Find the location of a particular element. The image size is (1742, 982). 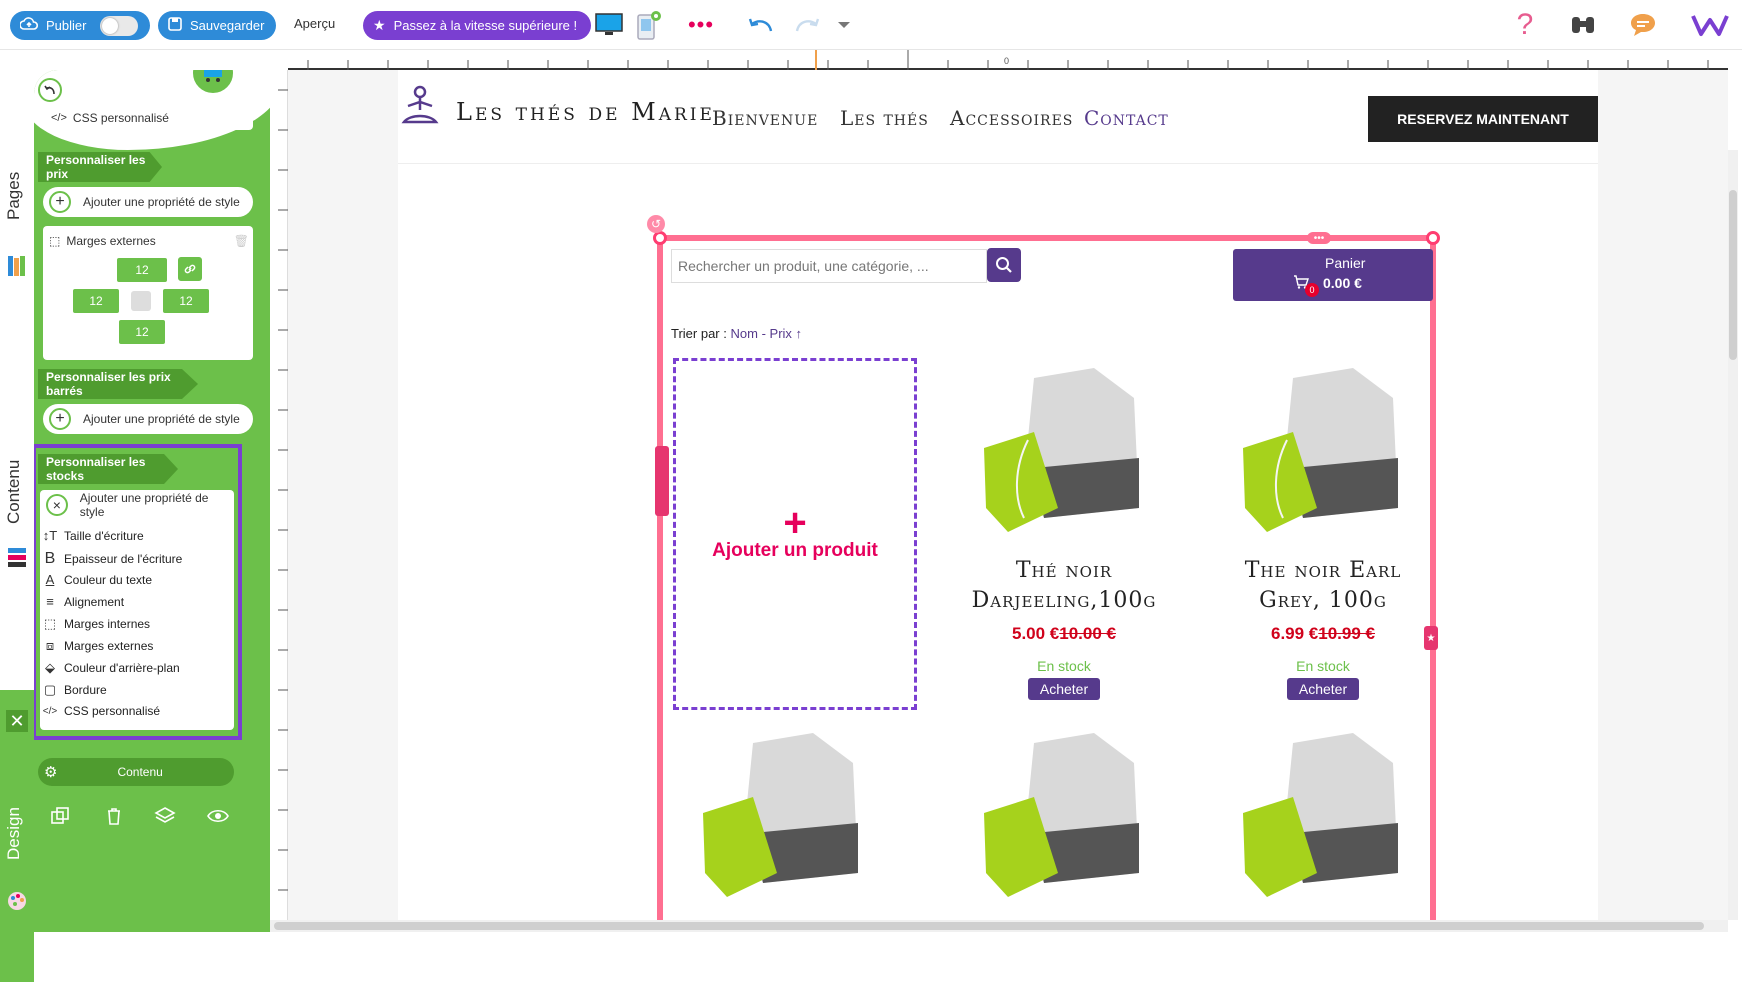

redo-icon is located at coordinates (807, 25).